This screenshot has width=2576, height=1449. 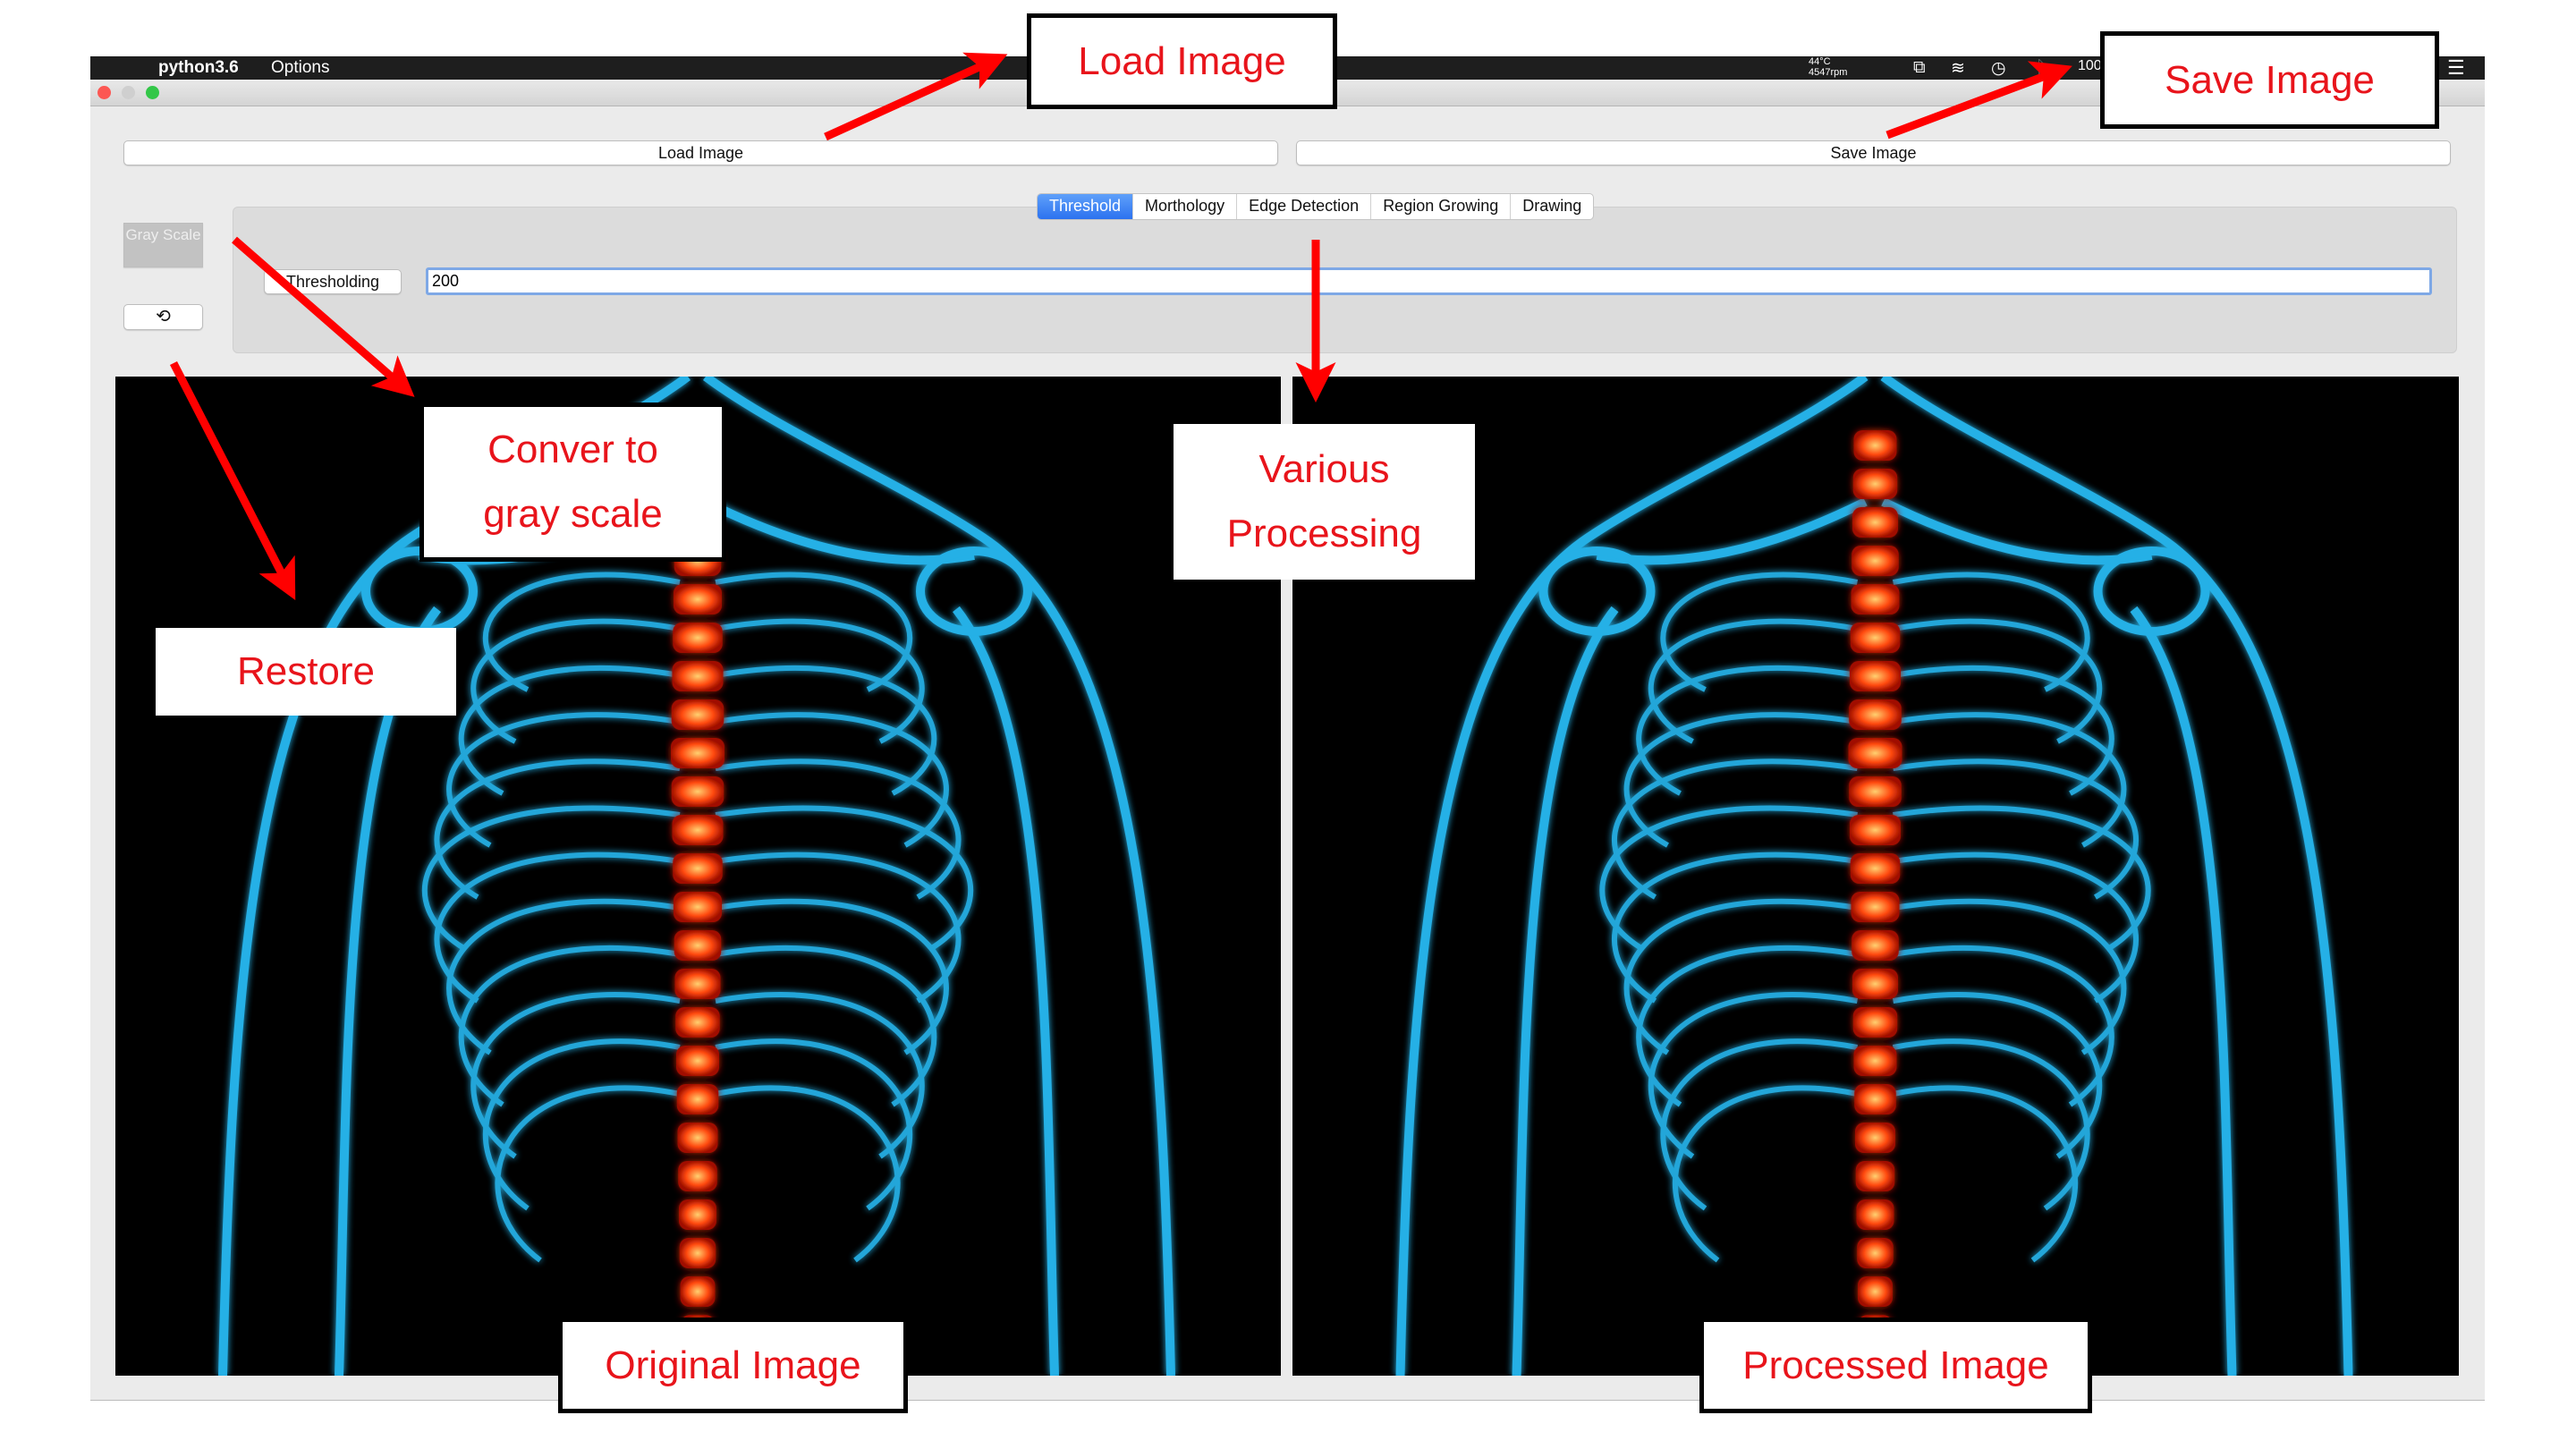 I want to click on callout-various-processing: Various Processing, so click(x=1324, y=502).